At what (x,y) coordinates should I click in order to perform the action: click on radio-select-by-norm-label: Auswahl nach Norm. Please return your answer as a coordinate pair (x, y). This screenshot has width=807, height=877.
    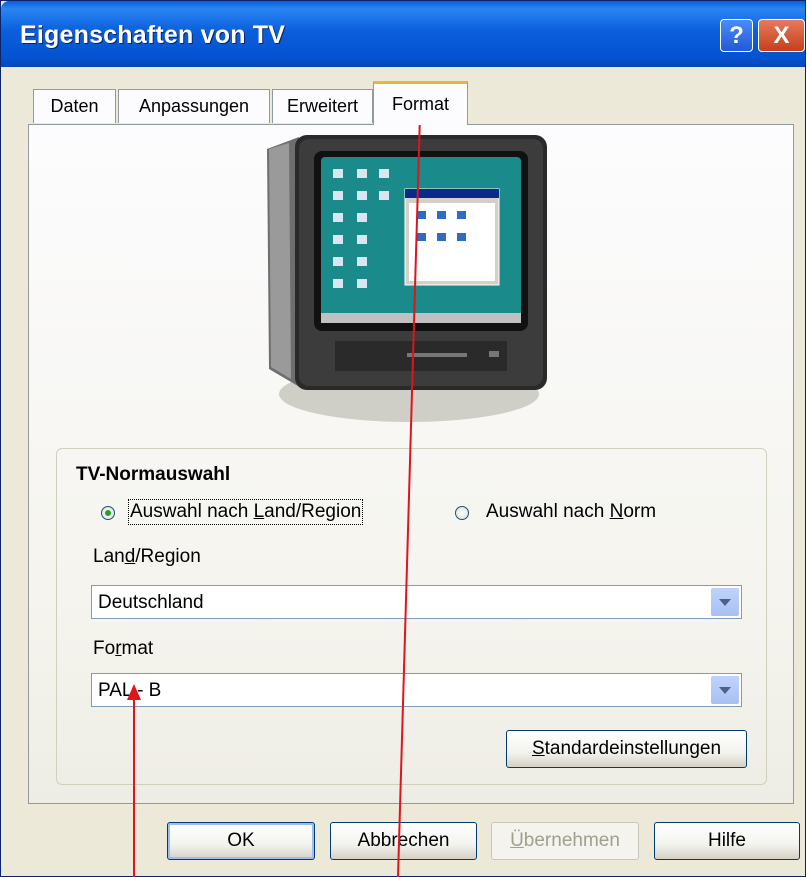
    Looking at the image, I should click on (571, 512).